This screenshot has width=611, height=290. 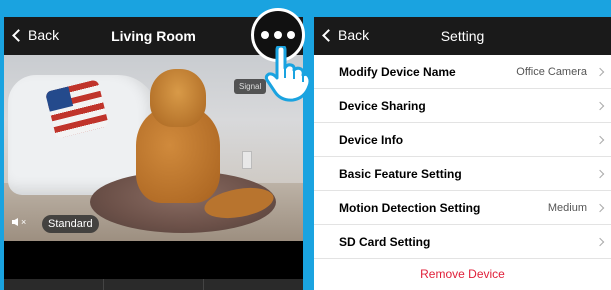 What do you see at coordinates (462, 274) in the screenshot?
I see `remove-device-button: Remove Device` at bounding box center [462, 274].